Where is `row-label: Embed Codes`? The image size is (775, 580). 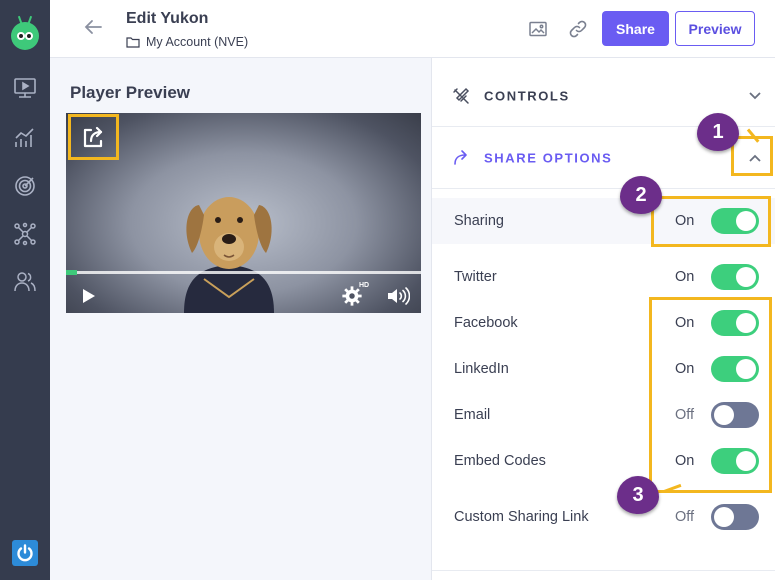
row-label: Embed Codes is located at coordinates (500, 461).